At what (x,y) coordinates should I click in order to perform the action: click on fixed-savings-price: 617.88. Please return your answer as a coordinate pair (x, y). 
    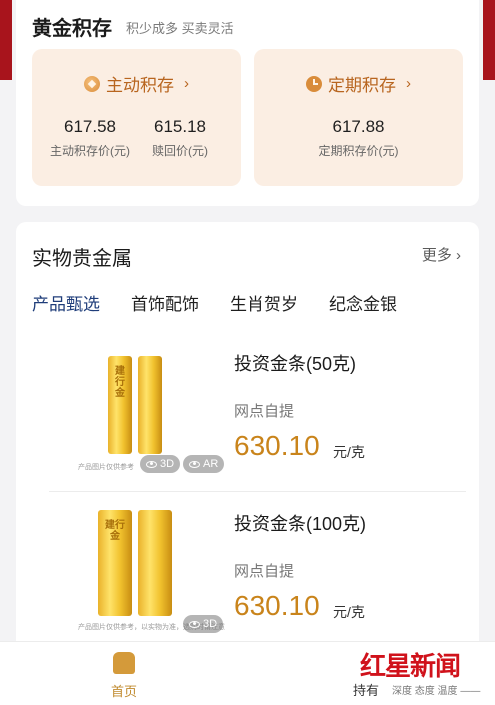
    Looking at the image, I should click on (358, 126).